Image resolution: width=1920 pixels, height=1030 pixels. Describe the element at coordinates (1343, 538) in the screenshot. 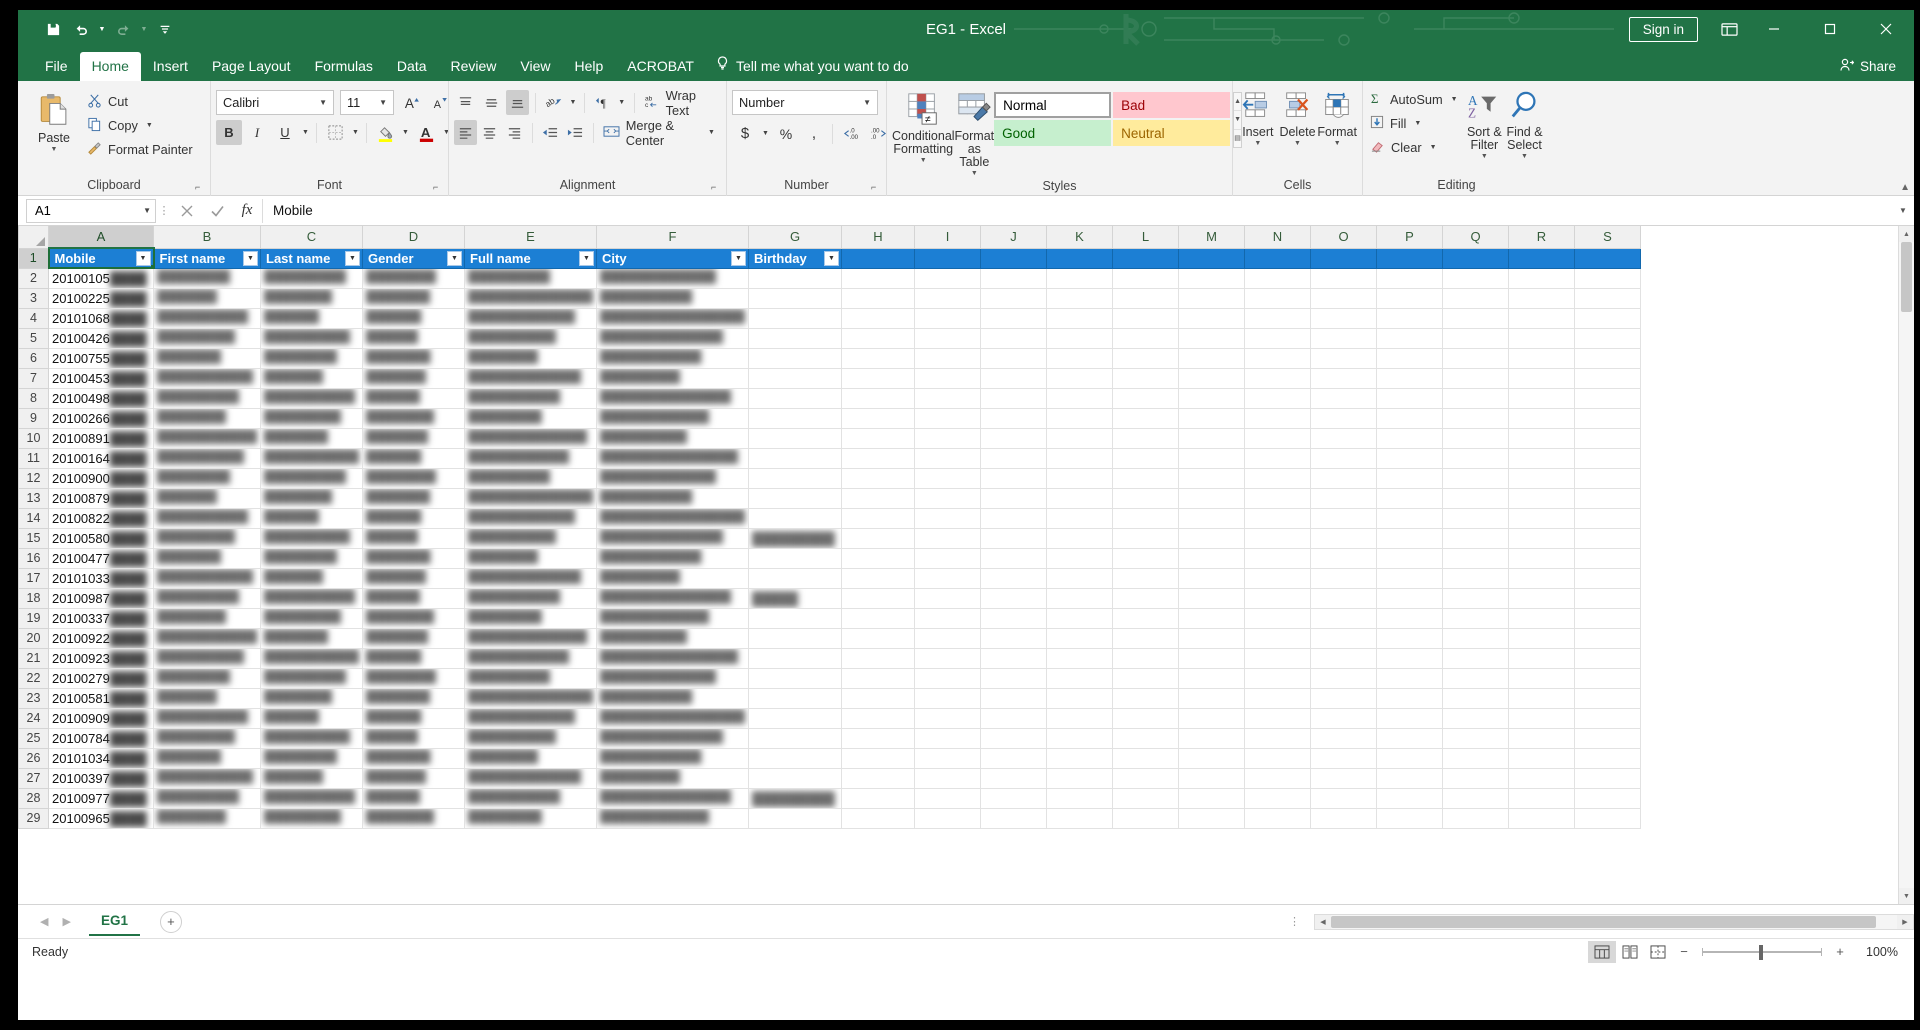

I see `cell-O15` at that location.